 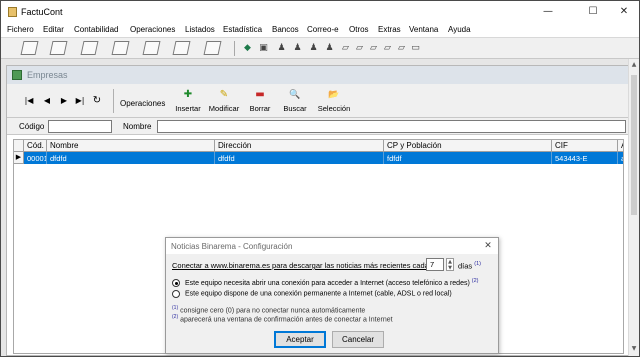 What do you see at coordinates (19, 146) in the screenshot?
I see `grid-corner` at bounding box center [19, 146].